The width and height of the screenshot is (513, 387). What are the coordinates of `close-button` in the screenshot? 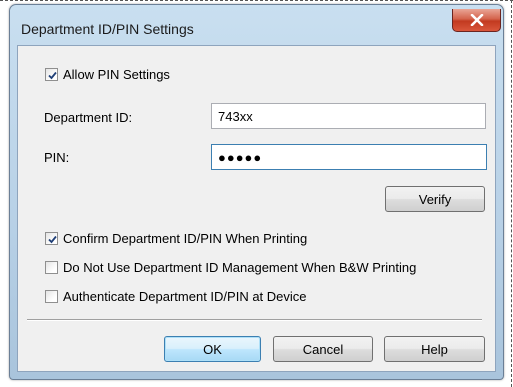 It's located at (476, 20).